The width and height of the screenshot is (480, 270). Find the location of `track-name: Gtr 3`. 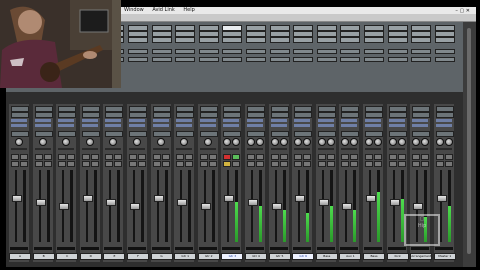

track-name: Gtr 3 is located at coordinates (232, 256).